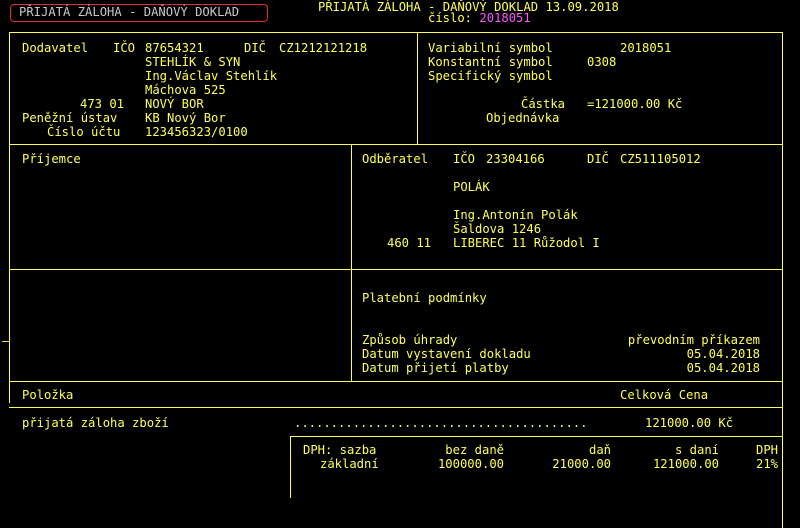  Describe the element at coordinates (396, 144) in the screenshot. I see `divider-header` at that location.